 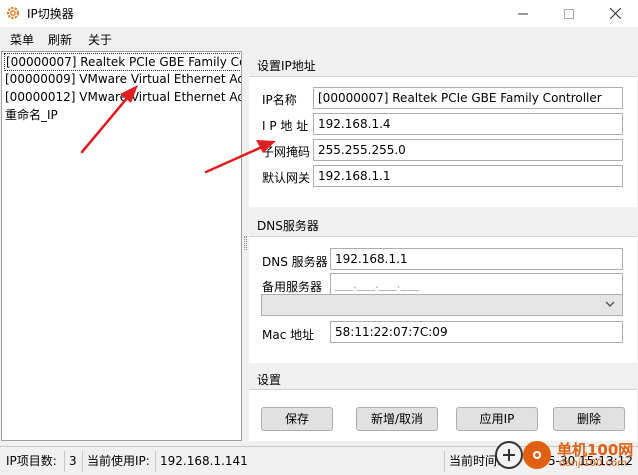 What do you see at coordinates (476, 259) in the screenshot?
I see `dns-input: 192.168.1.1` at bounding box center [476, 259].